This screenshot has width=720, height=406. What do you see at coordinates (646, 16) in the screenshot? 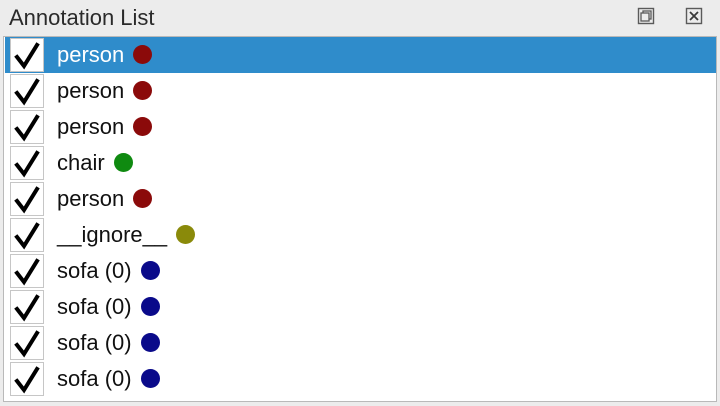
I see `float-window-icon` at bounding box center [646, 16].